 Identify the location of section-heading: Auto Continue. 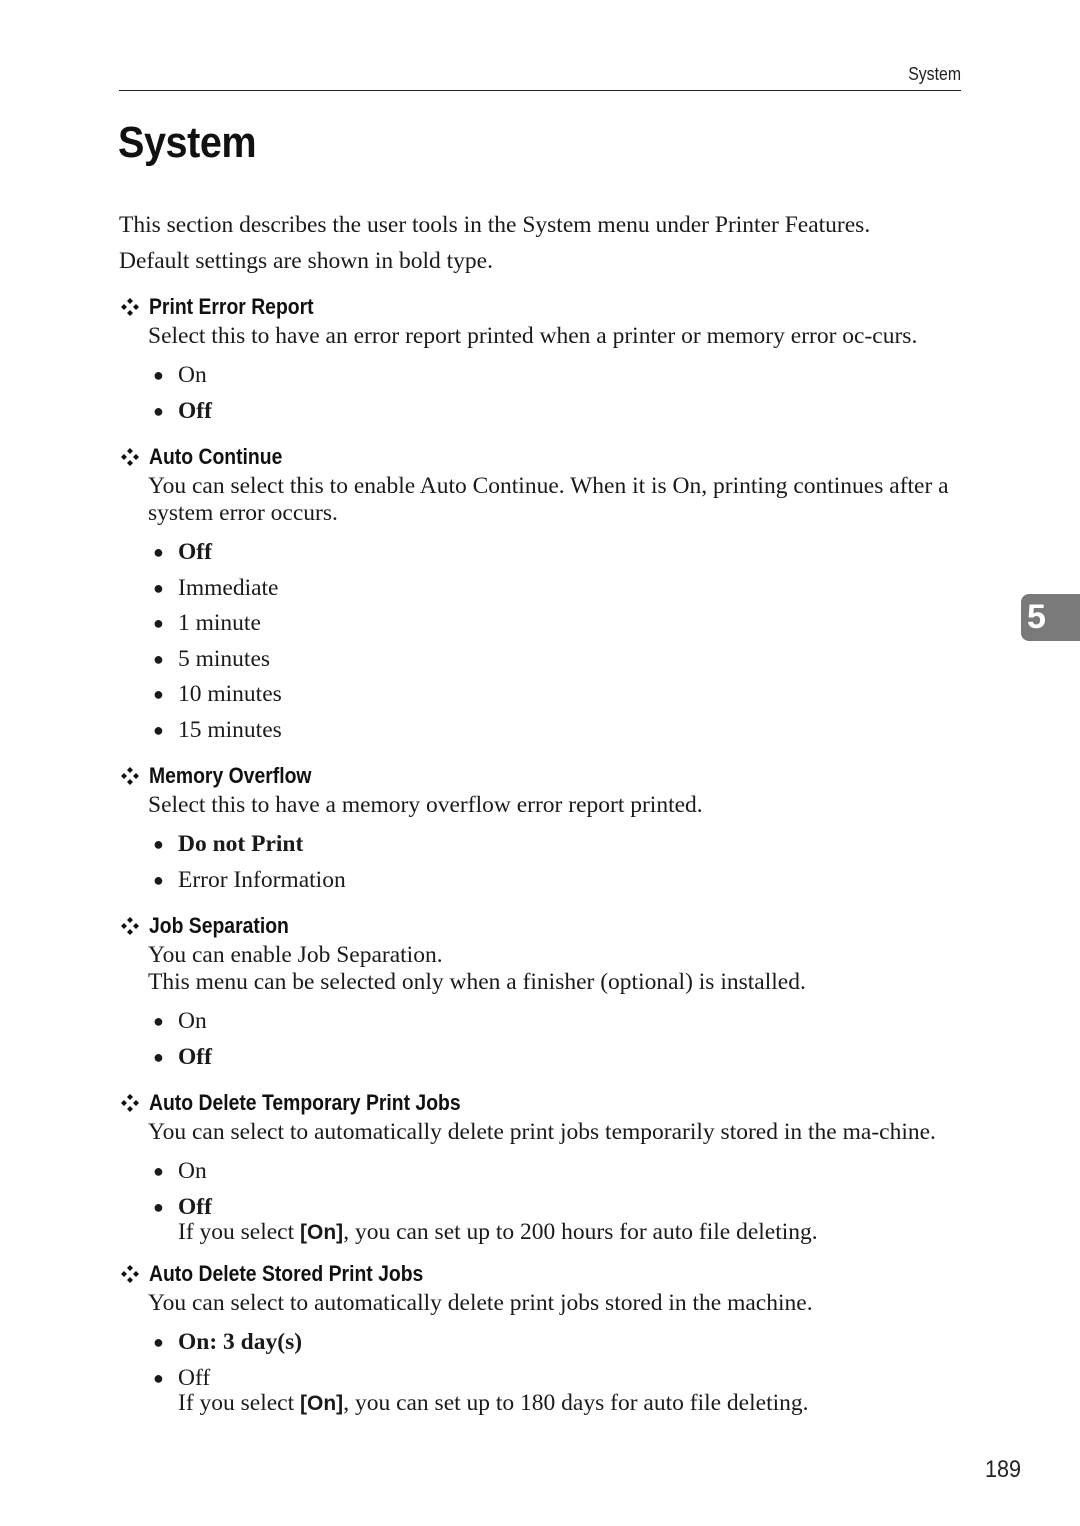
(549, 457).